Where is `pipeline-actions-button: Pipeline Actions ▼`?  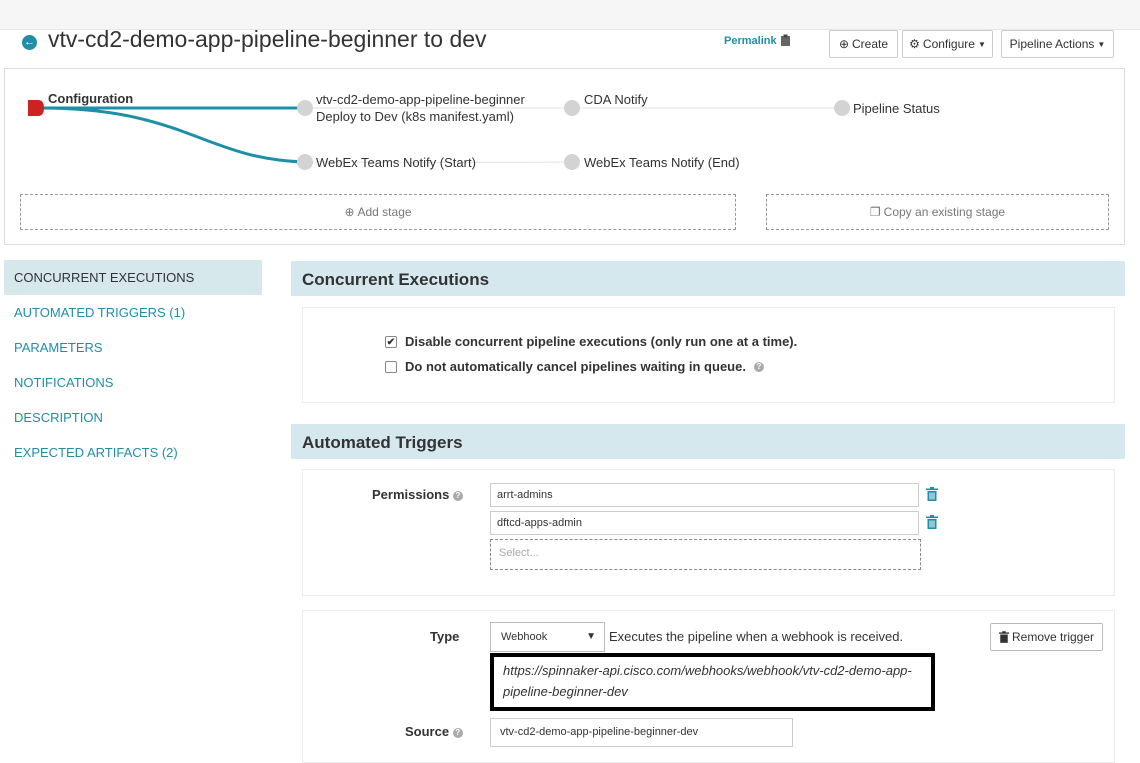
pipeline-actions-button: Pipeline Actions ▼ is located at coordinates (1057, 44).